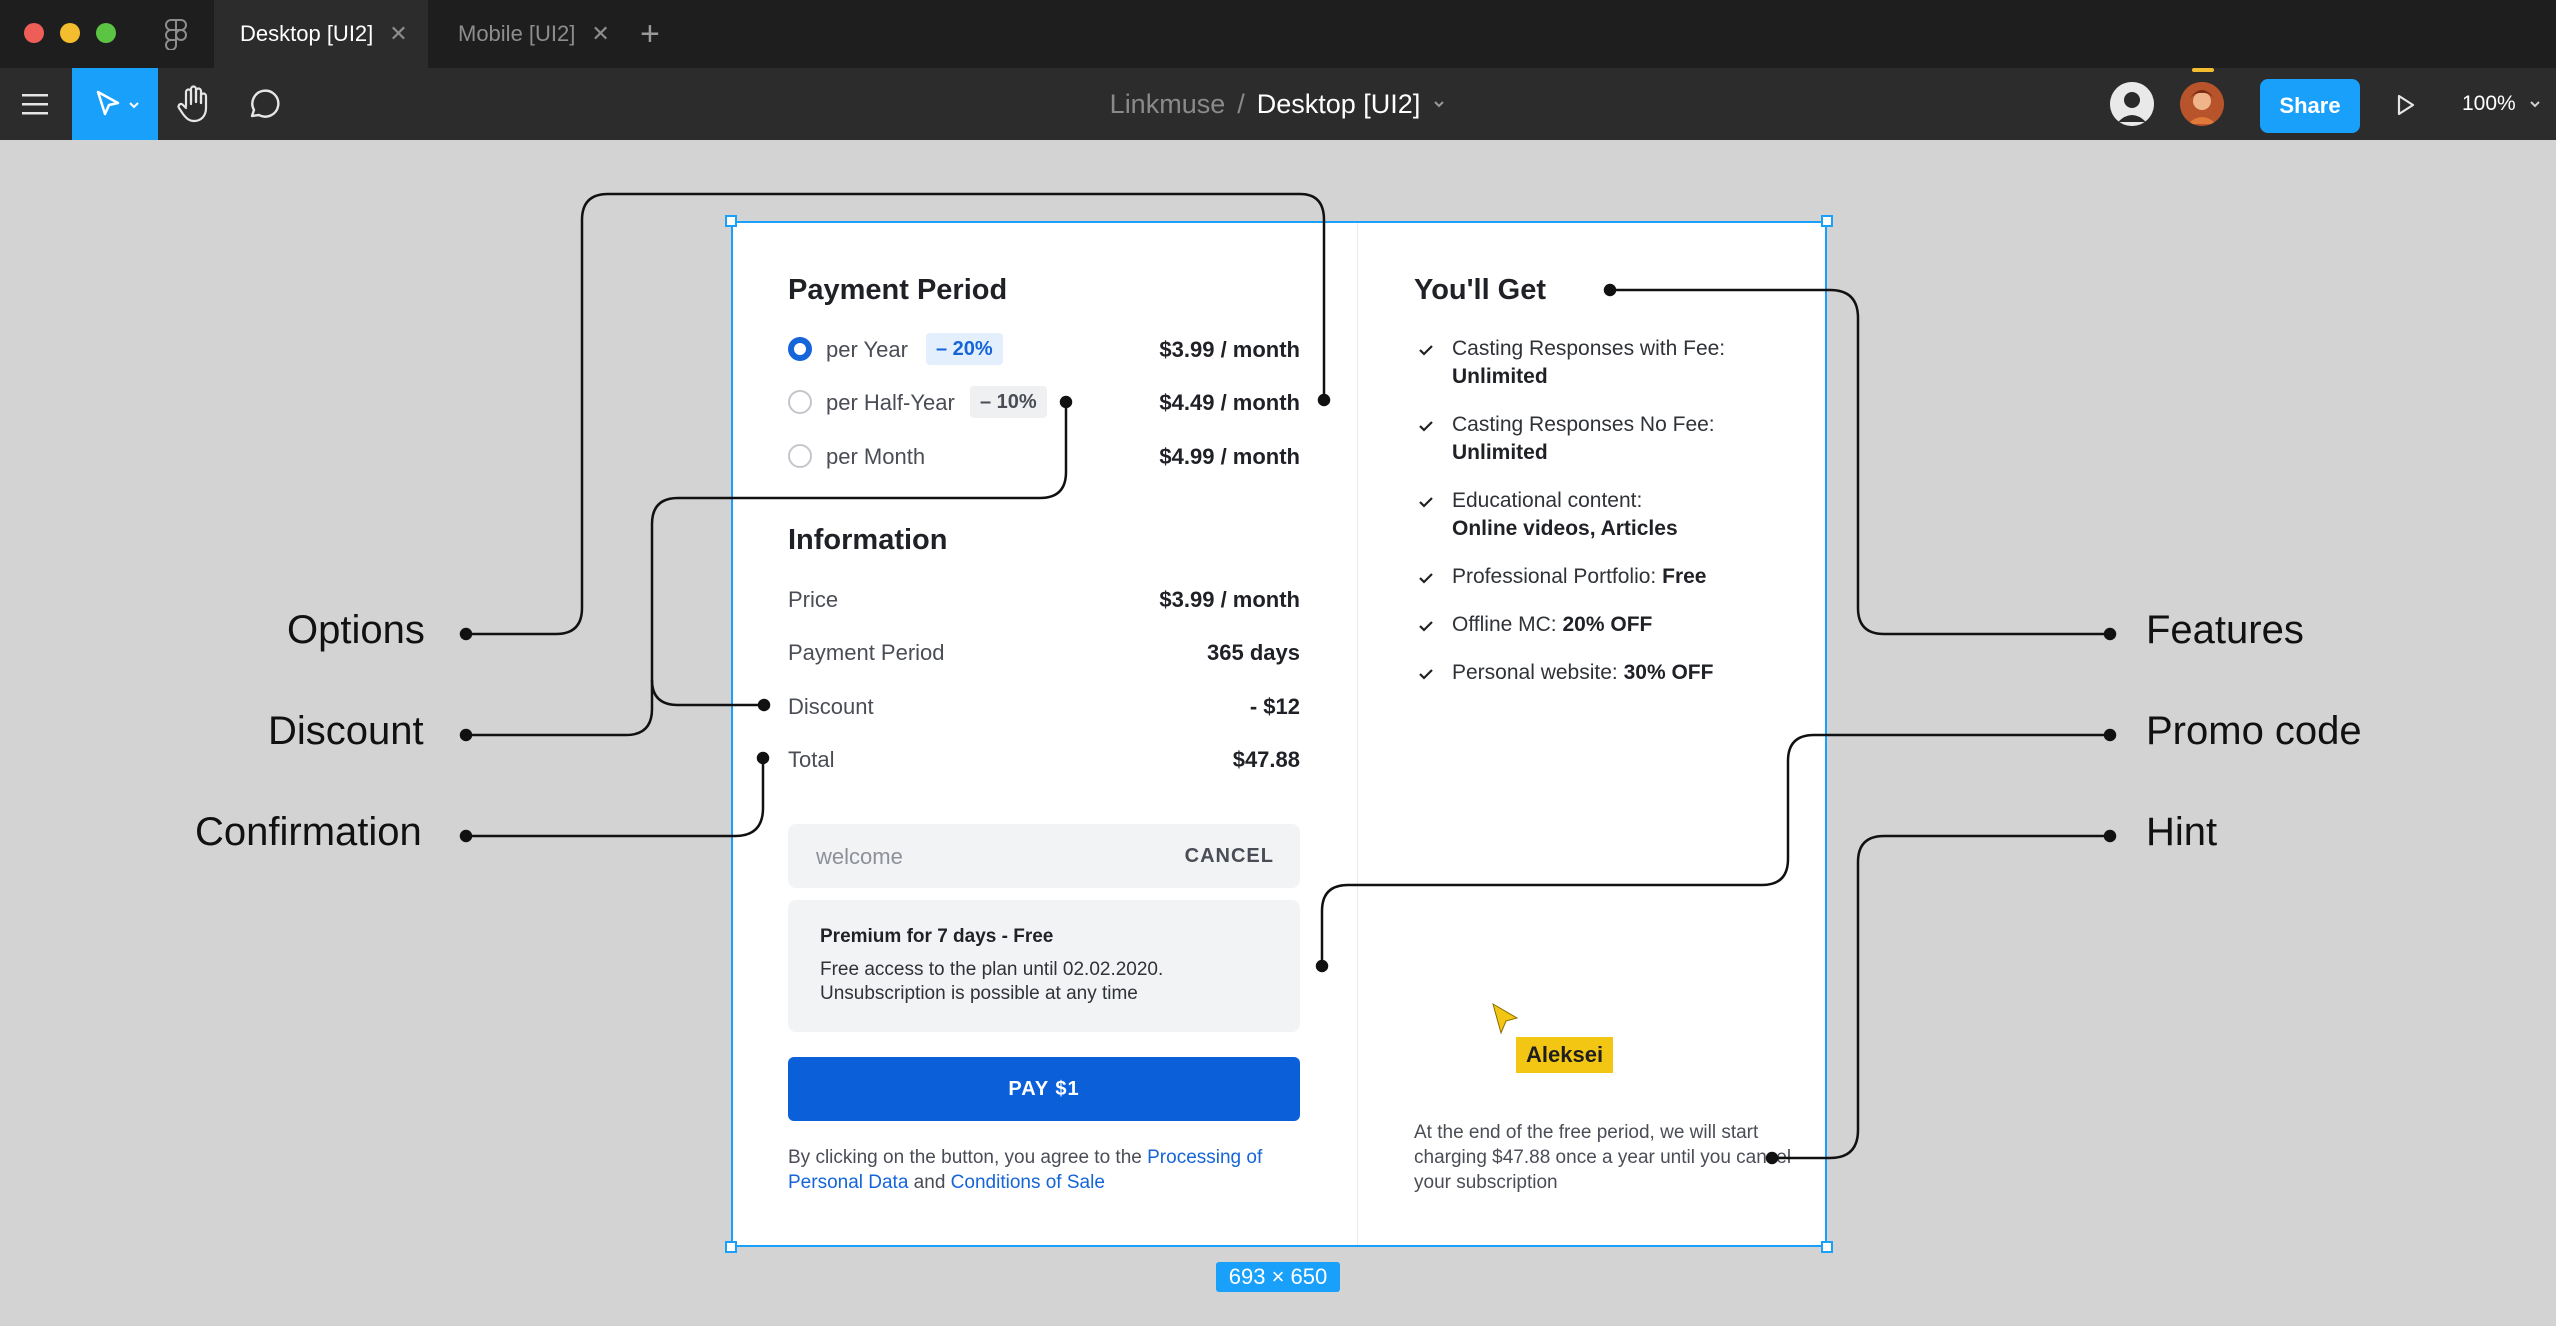 Image resolution: width=2556 pixels, height=1326 pixels. What do you see at coordinates (308, 832) in the screenshot?
I see `annotation-confirmation: Confirmation` at bounding box center [308, 832].